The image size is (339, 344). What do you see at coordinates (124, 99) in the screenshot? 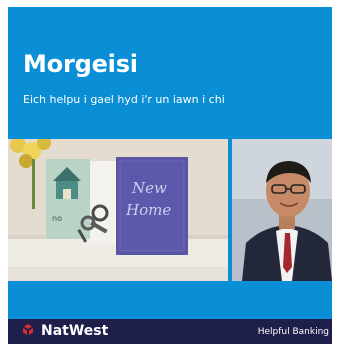
I see `page-subtitle: Eich helpu i gael hyd i'r un iawn i chi` at bounding box center [124, 99].